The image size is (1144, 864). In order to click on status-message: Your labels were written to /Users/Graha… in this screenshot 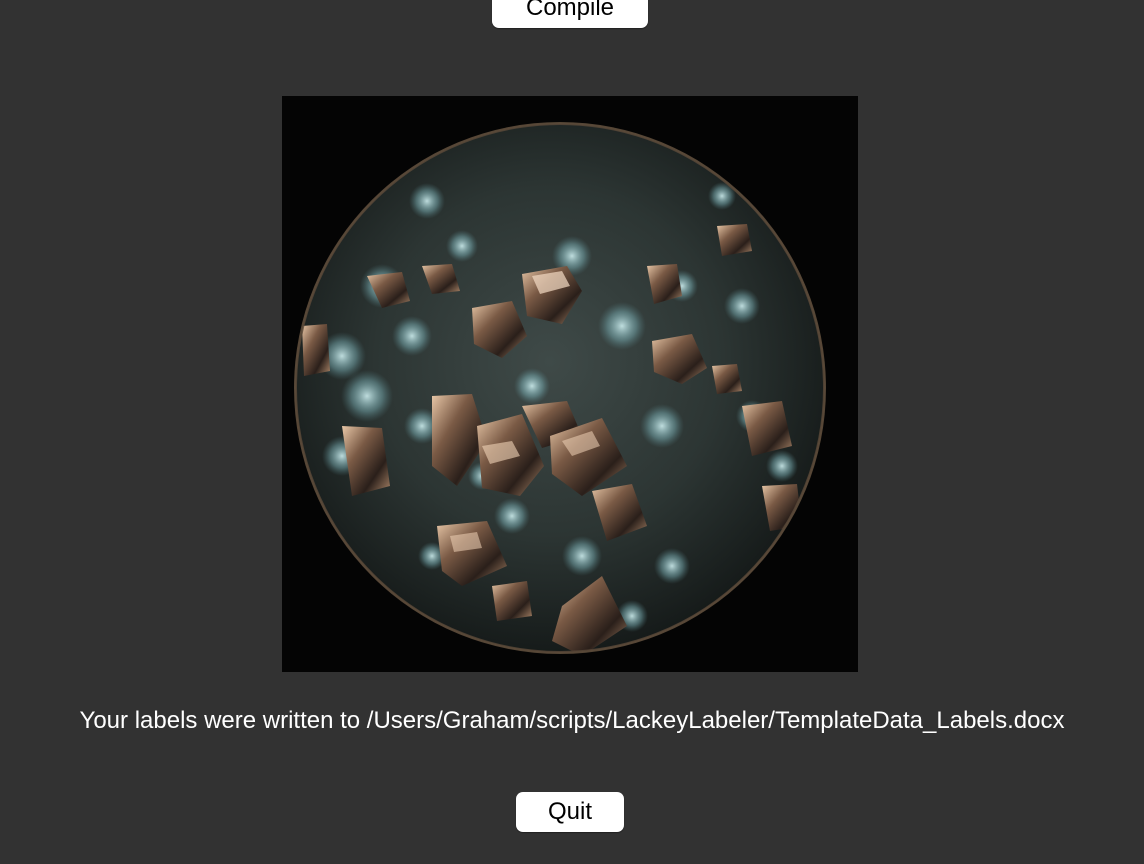, I will do `click(572, 720)`.